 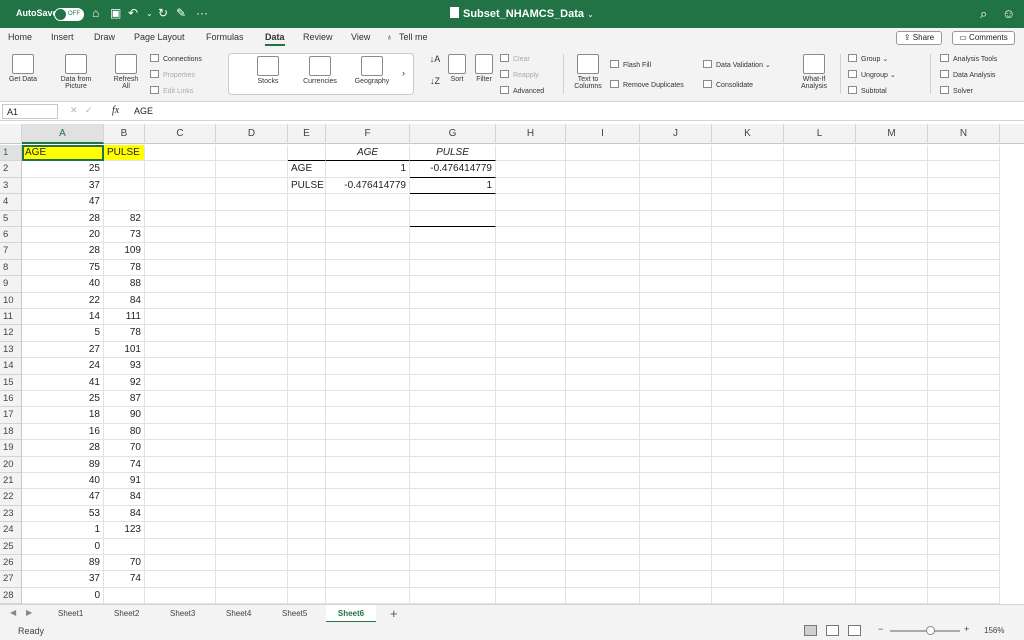 I want to click on cell-g17, so click(x=453, y=415).